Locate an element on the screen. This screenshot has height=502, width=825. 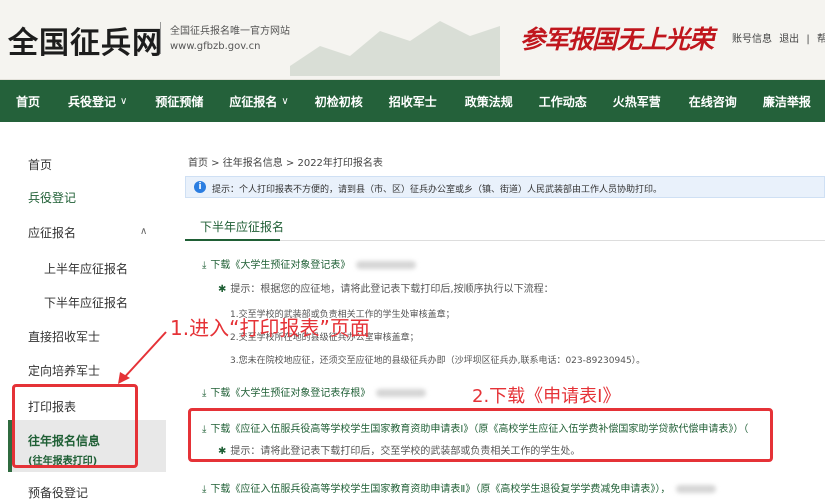
annotation-step-1: 1.进入“打印报表”页面 is located at coordinates (270, 328).